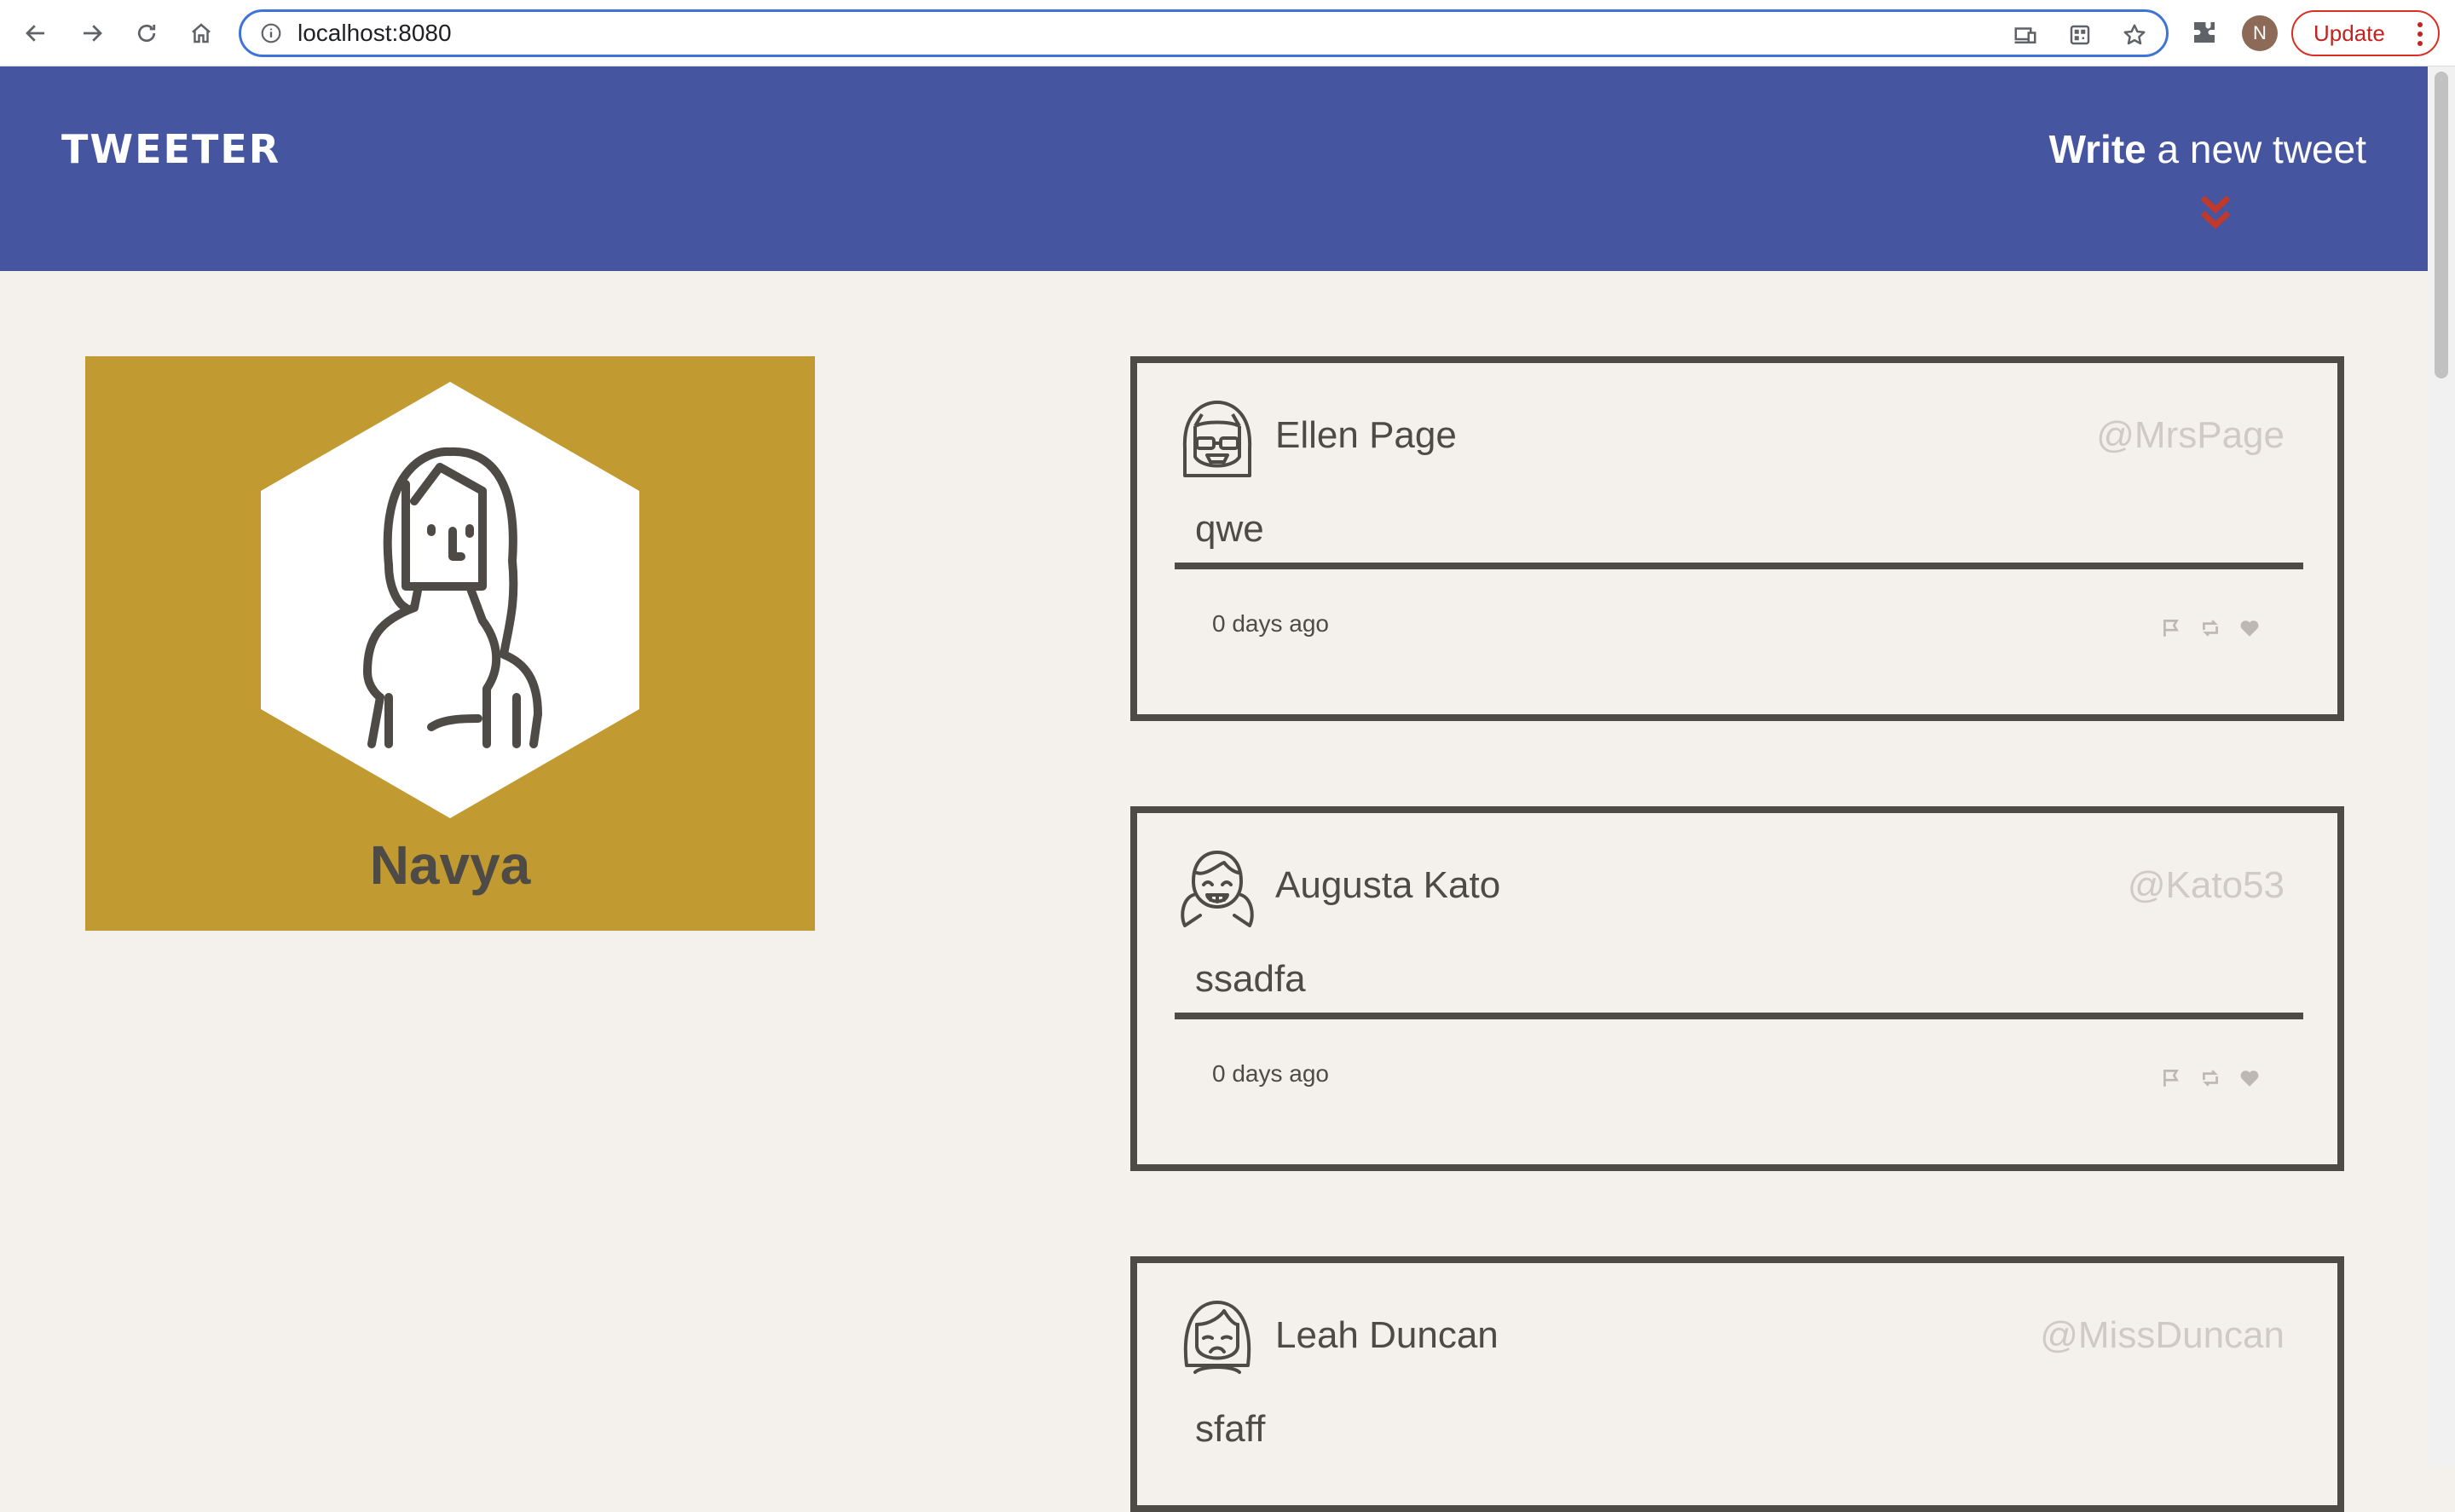 The height and width of the screenshot is (1512, 2455). I want to click on address-bar: localhost:8080, so click(1204, 33).